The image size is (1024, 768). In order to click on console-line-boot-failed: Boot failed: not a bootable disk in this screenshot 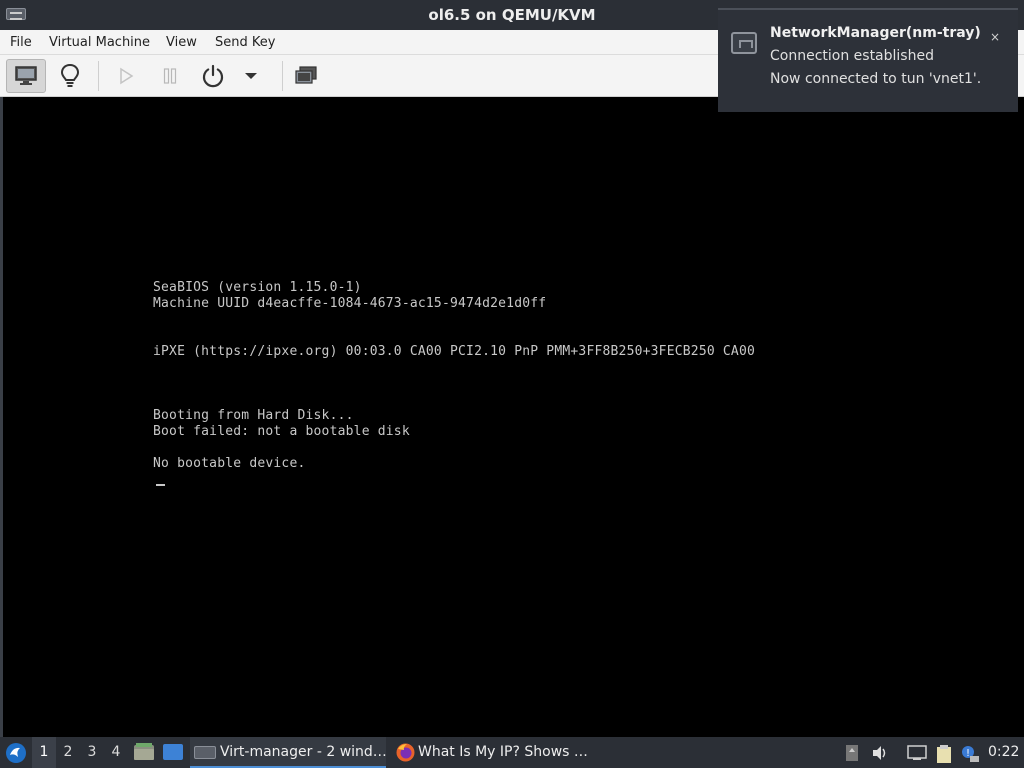, I will do `click(281, 431)`.